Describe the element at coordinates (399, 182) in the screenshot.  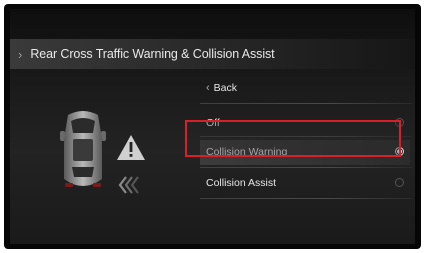
I see `radio-collision-assist` at that location.